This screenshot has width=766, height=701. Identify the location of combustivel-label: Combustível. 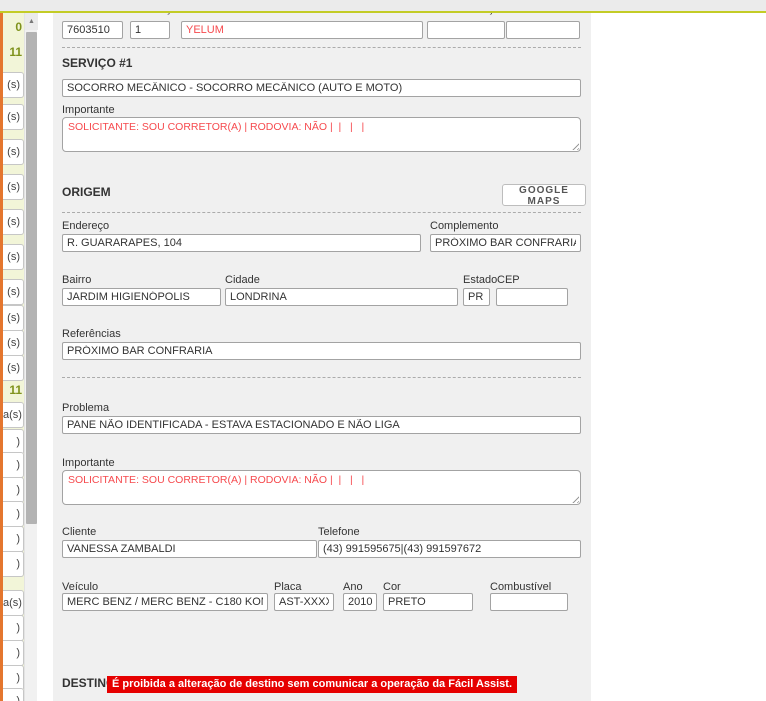
(521, 587).